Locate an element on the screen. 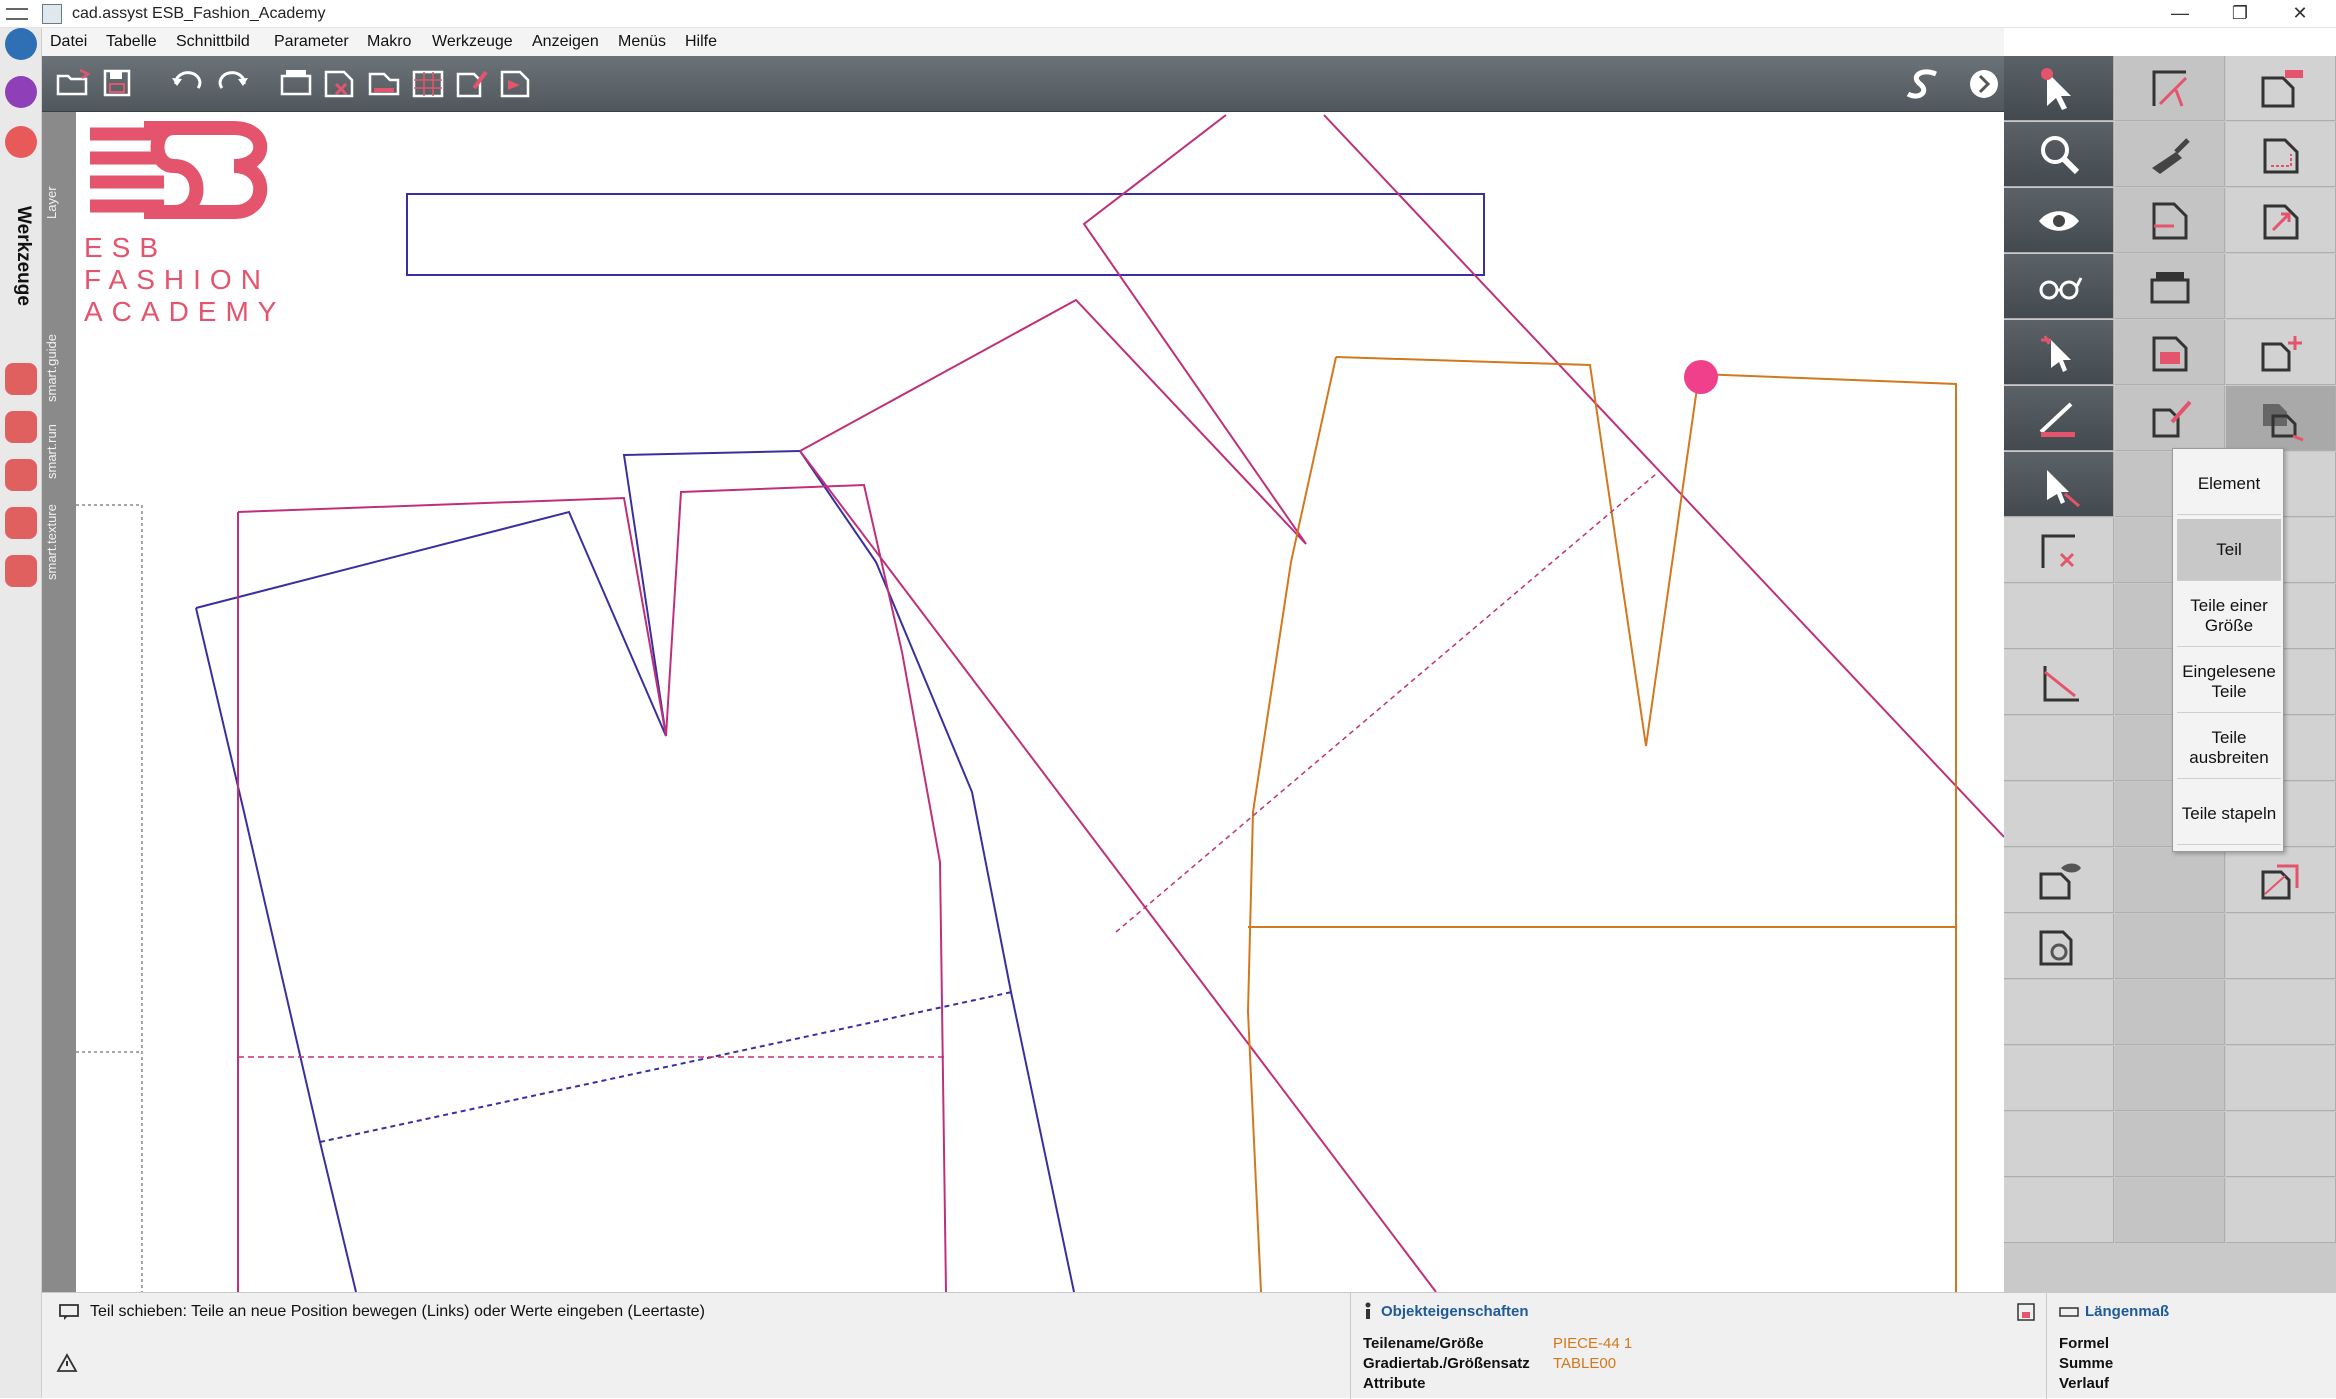 The width and height of the screenshot is (2336, 1399). glasses-tool-button is located at coordinates (2059, 286).